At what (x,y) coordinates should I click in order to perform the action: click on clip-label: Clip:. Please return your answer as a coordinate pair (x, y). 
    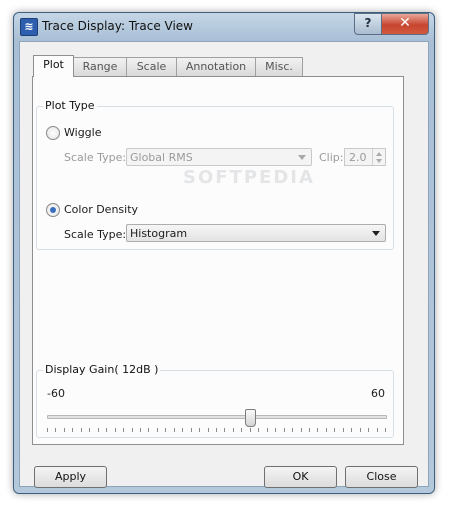
    Looking at the image, I should click on (331, 157).